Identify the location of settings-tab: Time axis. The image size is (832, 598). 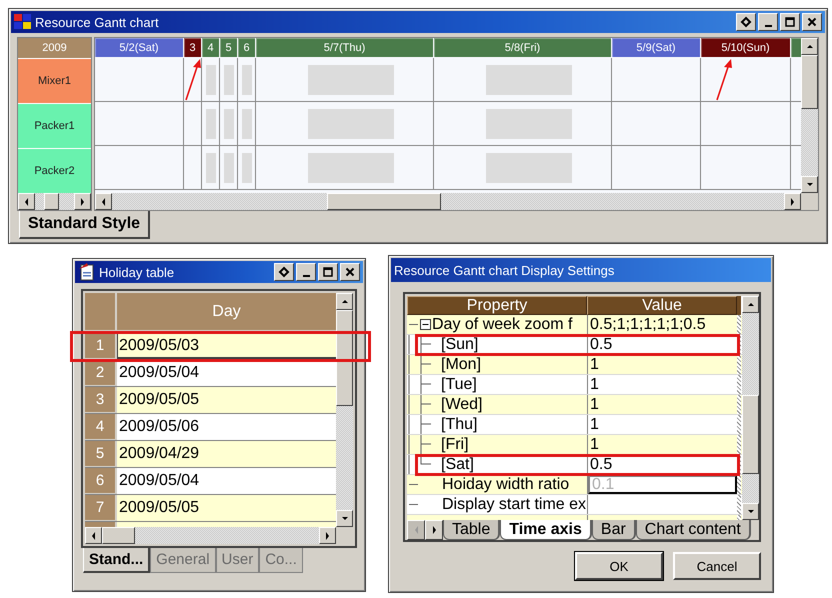
(546, 530).